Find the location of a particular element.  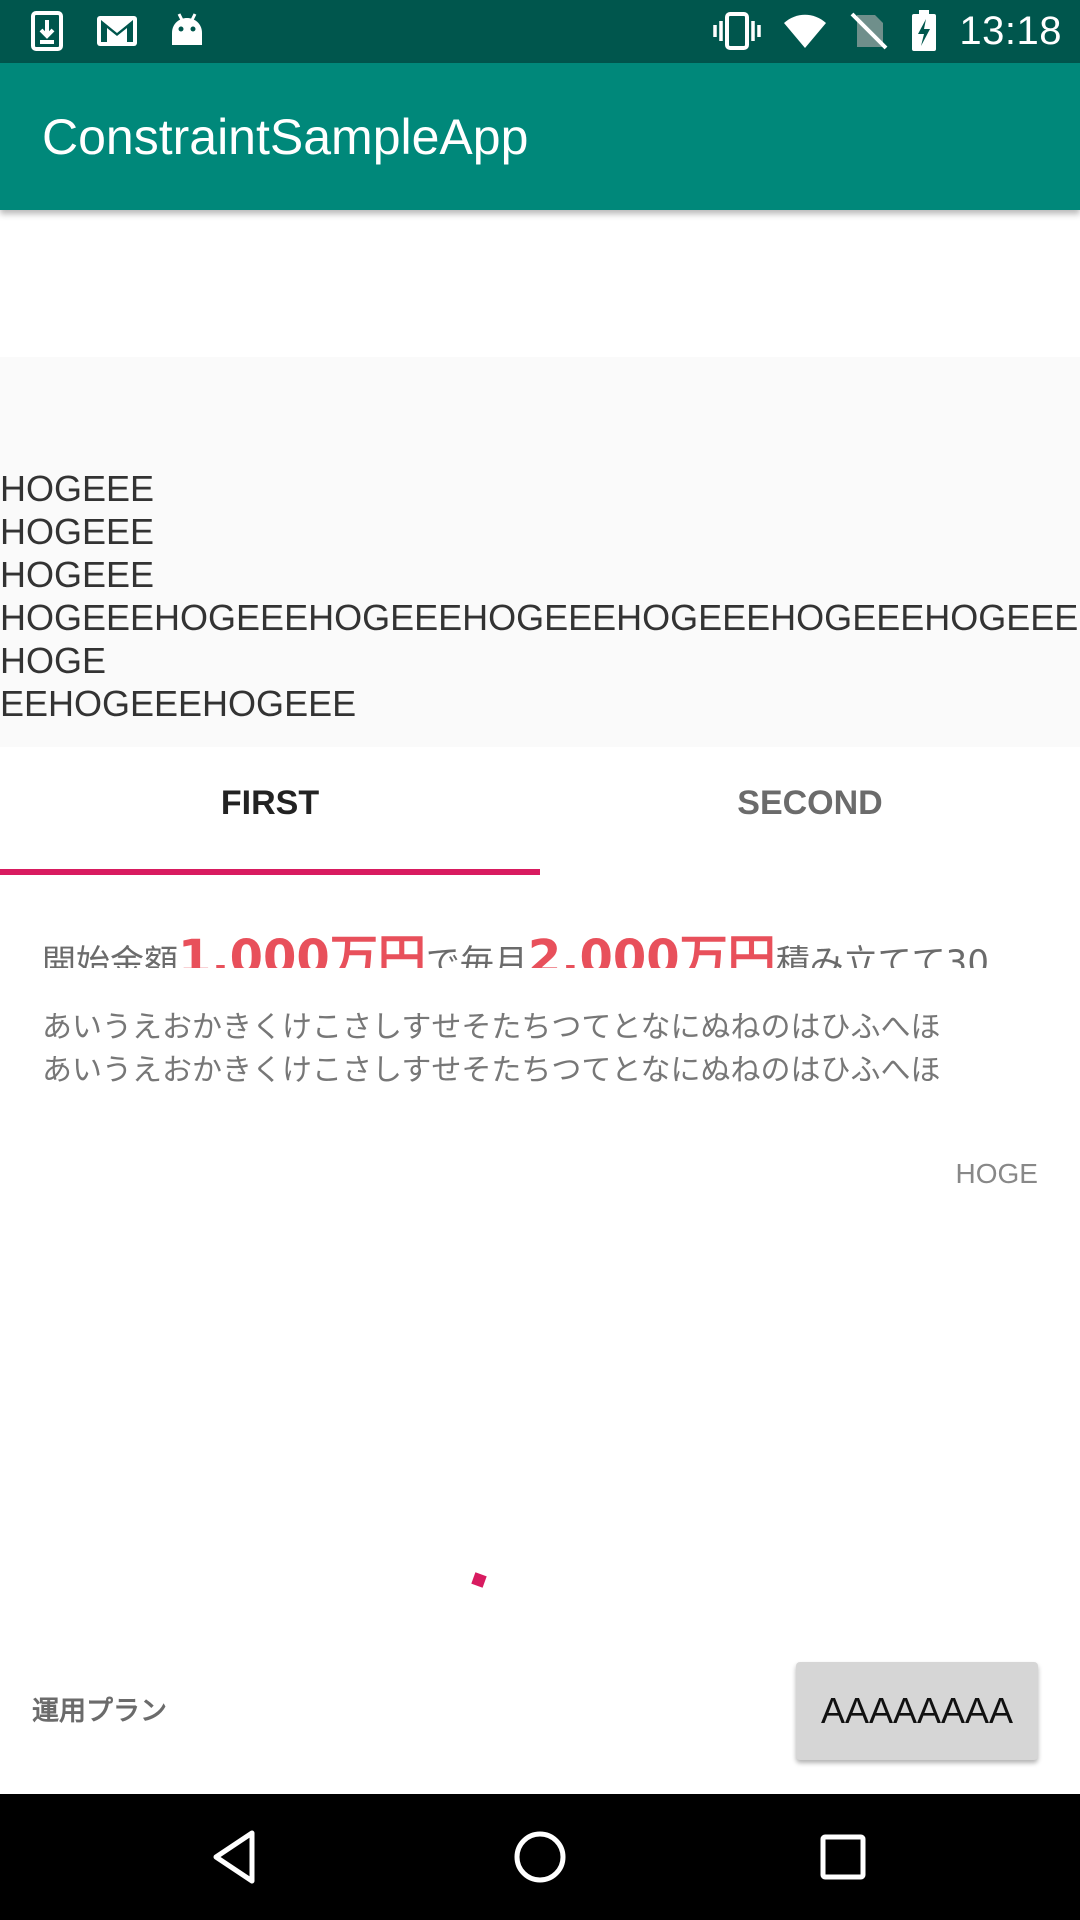

amount-middle: で毎月 is located at coordinates (476, 955).